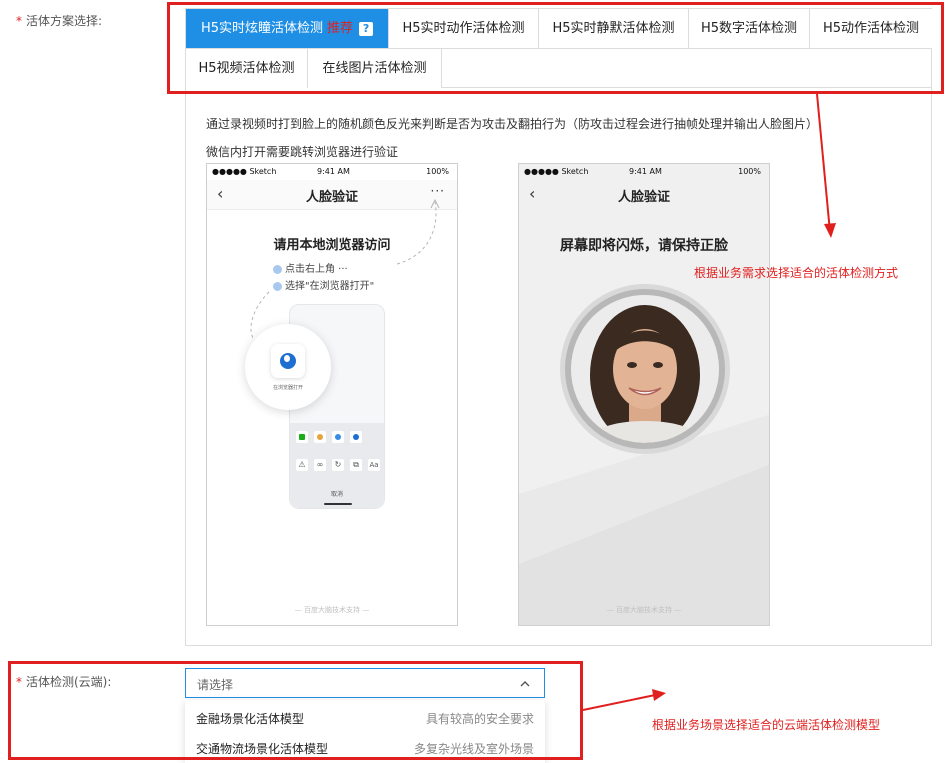  Describe the element at coordinates (614, 29) in the screenshot. I see `tab-h5-silent: H5实时静默活体检测` at that location.